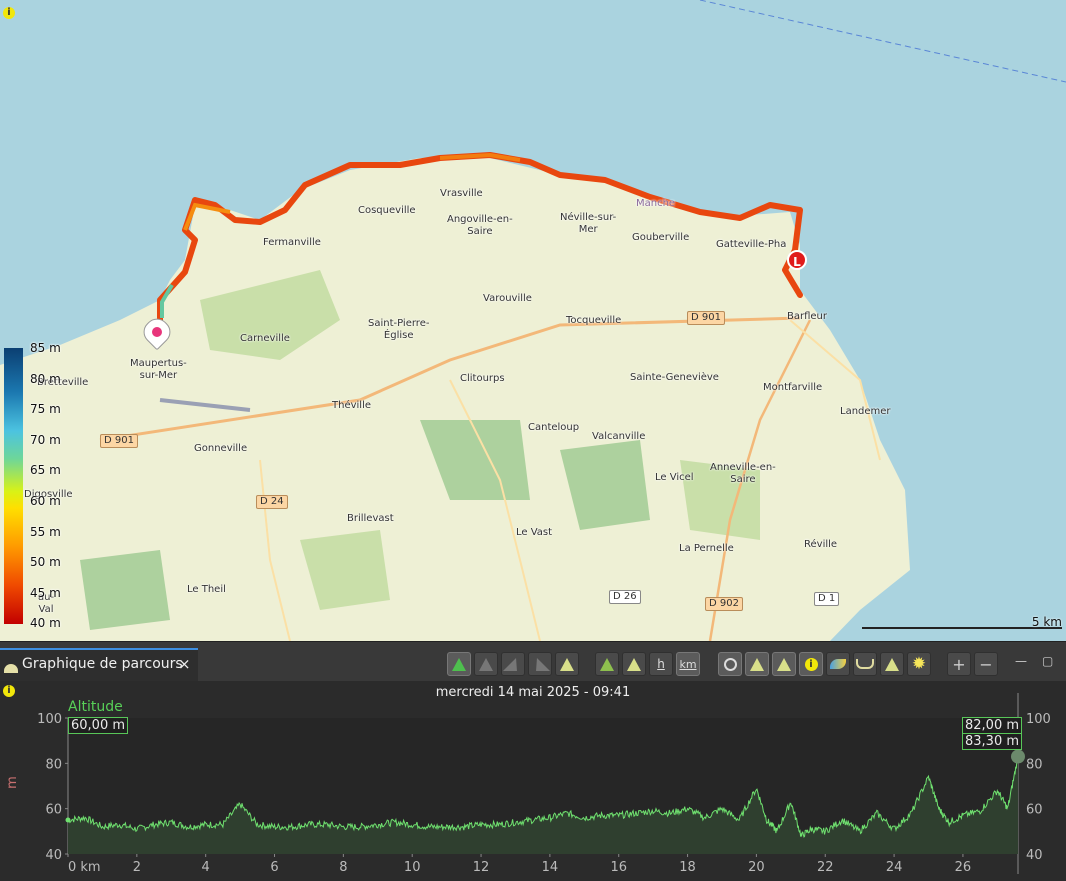 This screenshot has height=881, width=1066. Describe the element at coordinates (481, 867) in the screenshot. I see `x-tick-label: 12` at that location.